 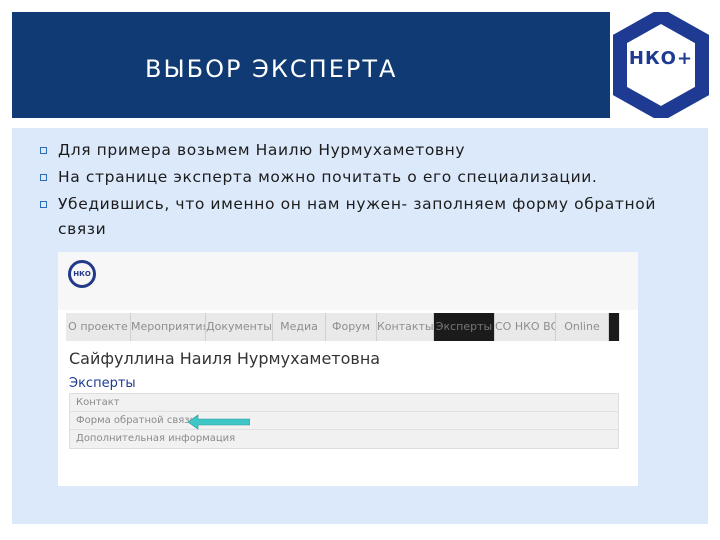 I want to click on nko-logo: НКО+, so click(x=661, y=65).